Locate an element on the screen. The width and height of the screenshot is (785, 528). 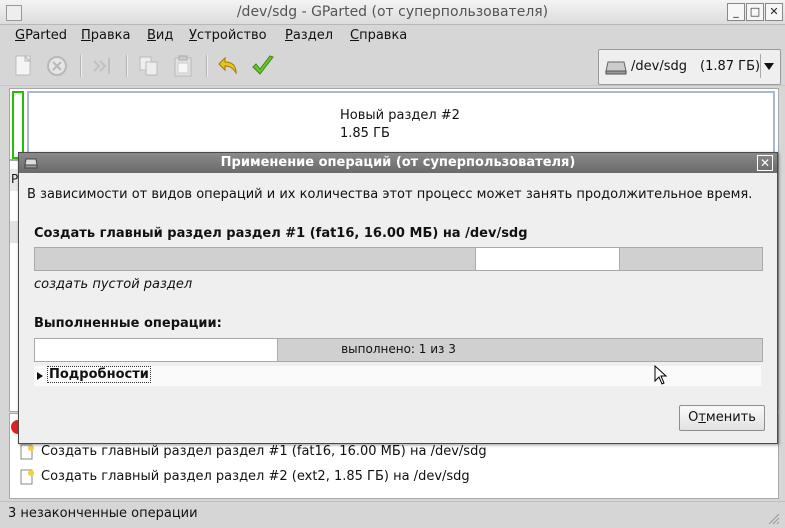
completed-operations-label: Выполненные операции: is located at coordinates (128, 323).